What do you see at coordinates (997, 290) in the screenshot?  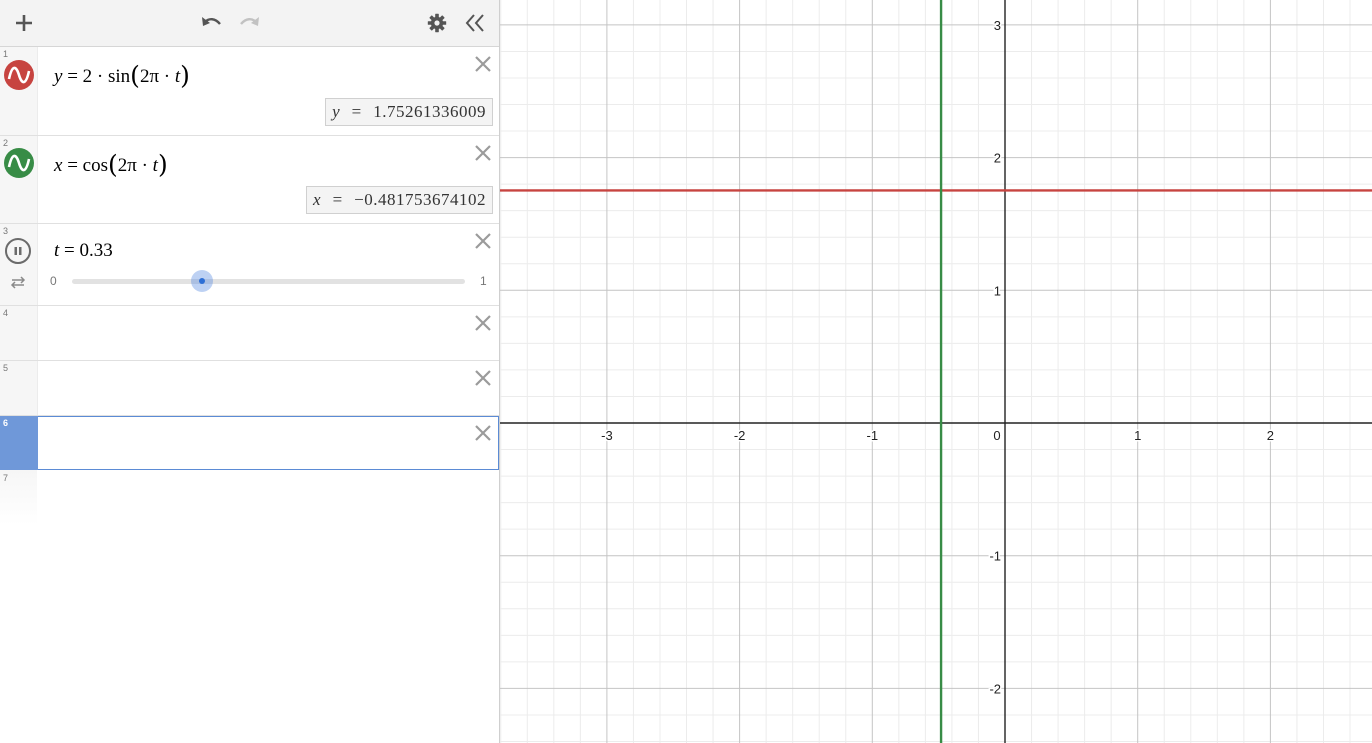 I see `y-tick-label: 1` at bounding box center [997, 290].